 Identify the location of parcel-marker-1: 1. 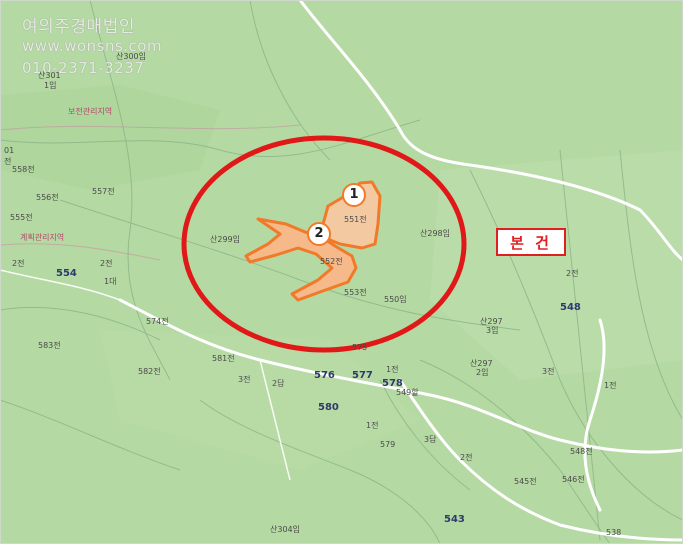
(354, 195).